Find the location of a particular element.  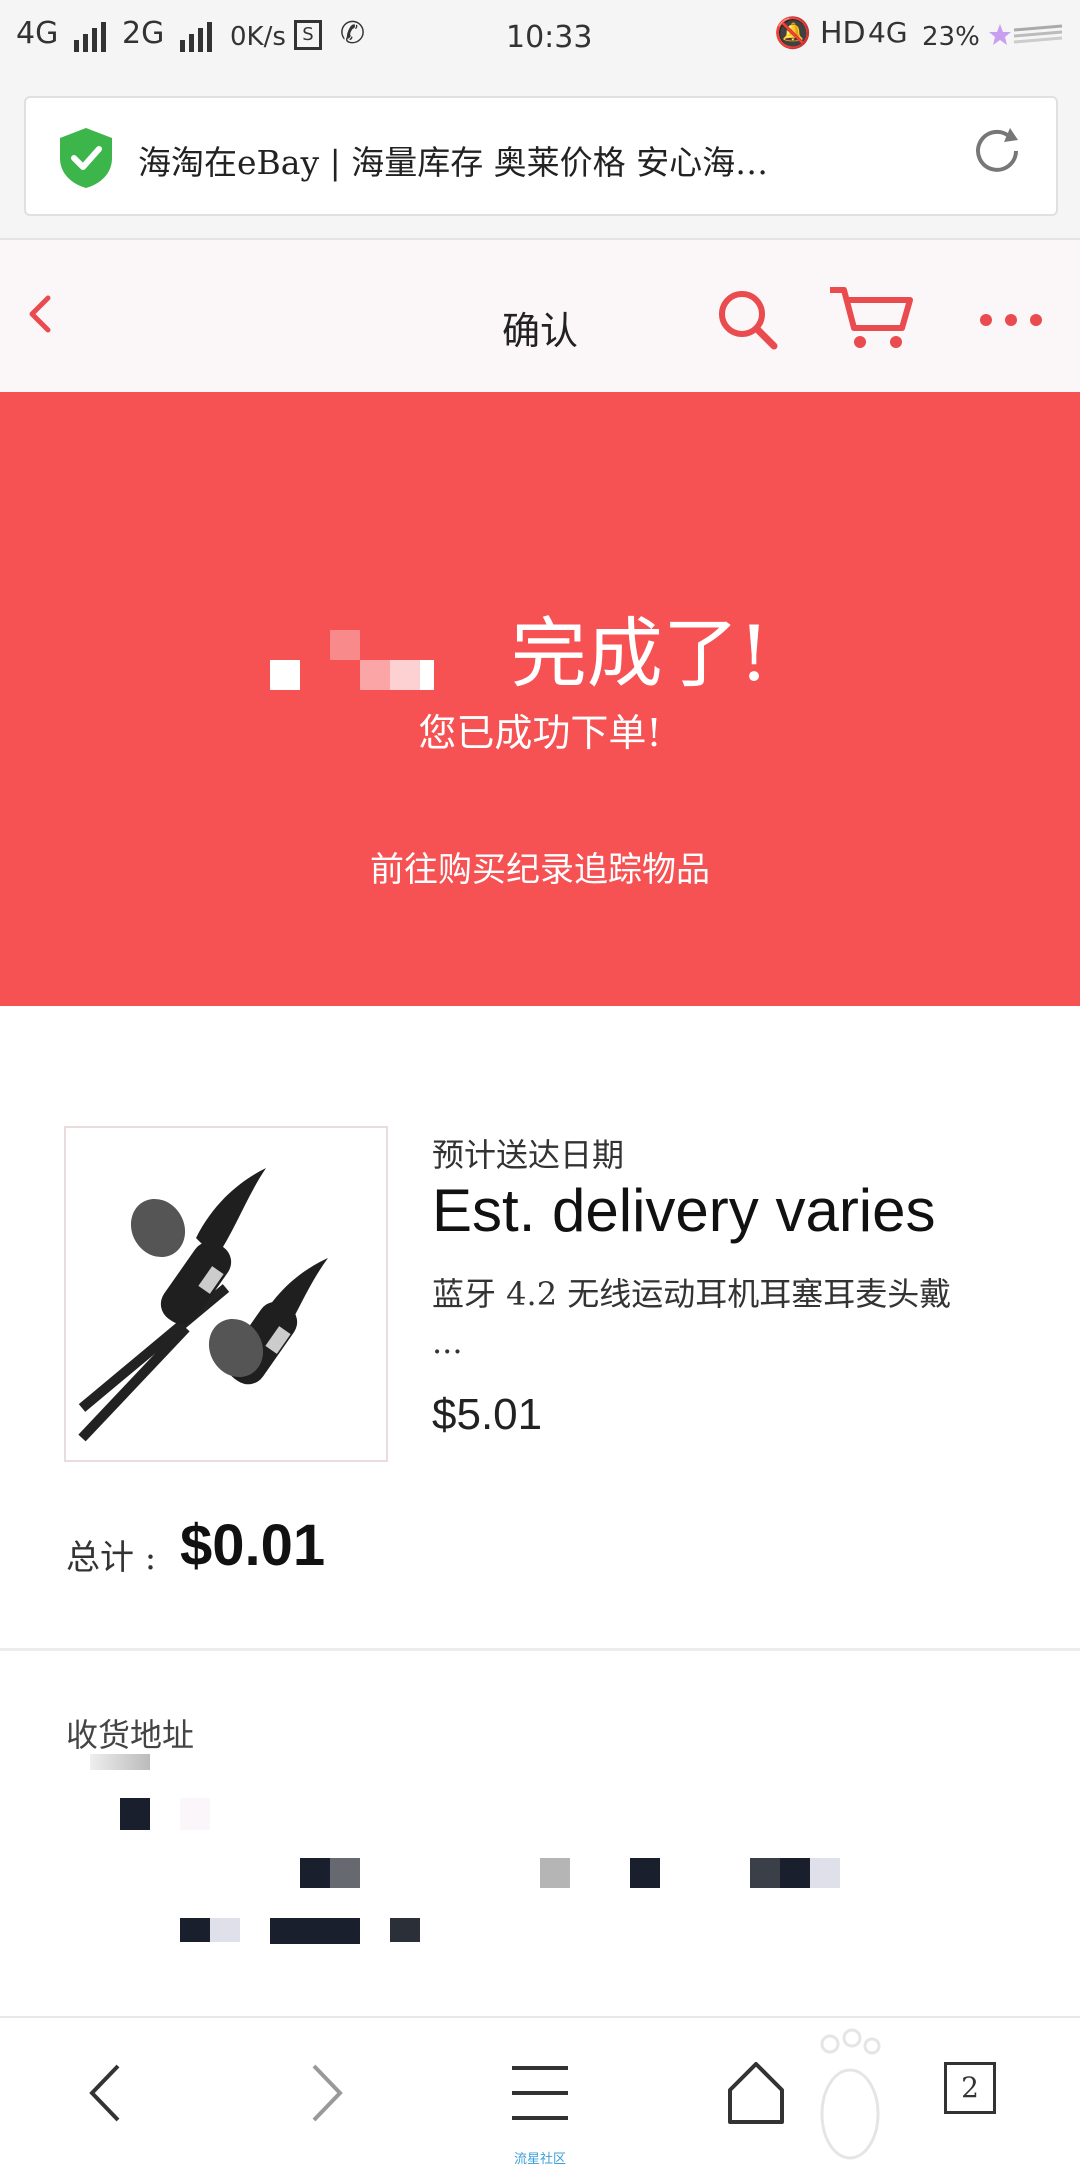

status-hd: HD is located at coordinates (843, 33).